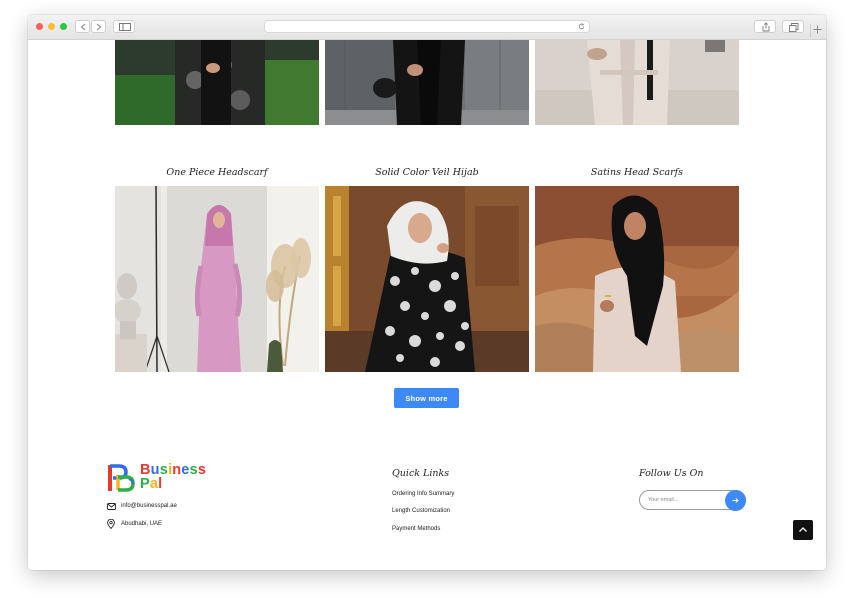  I want to click on browser-toolbar, so click(427, 27).